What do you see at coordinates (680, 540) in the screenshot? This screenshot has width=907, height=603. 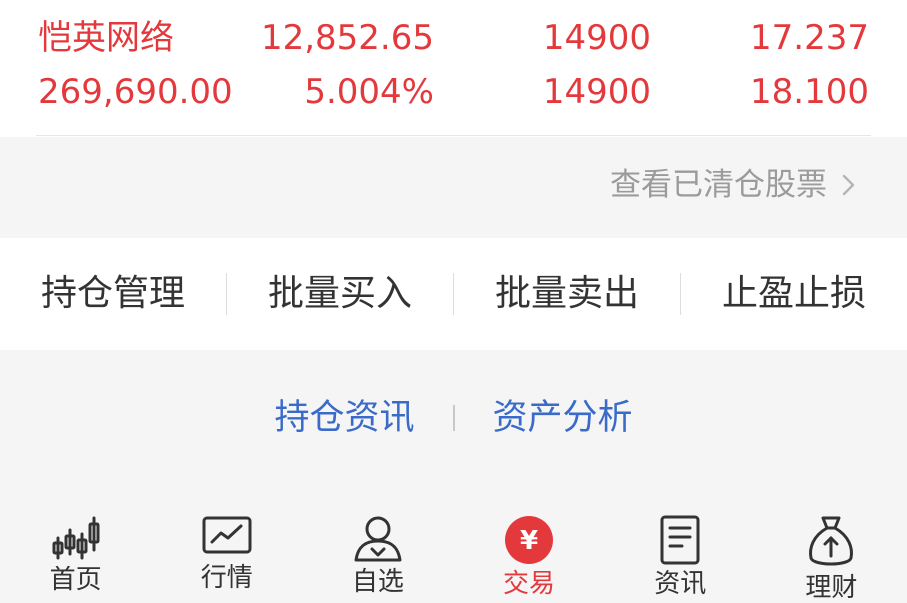 I see `document-icon` at bounding box center [680, 540].